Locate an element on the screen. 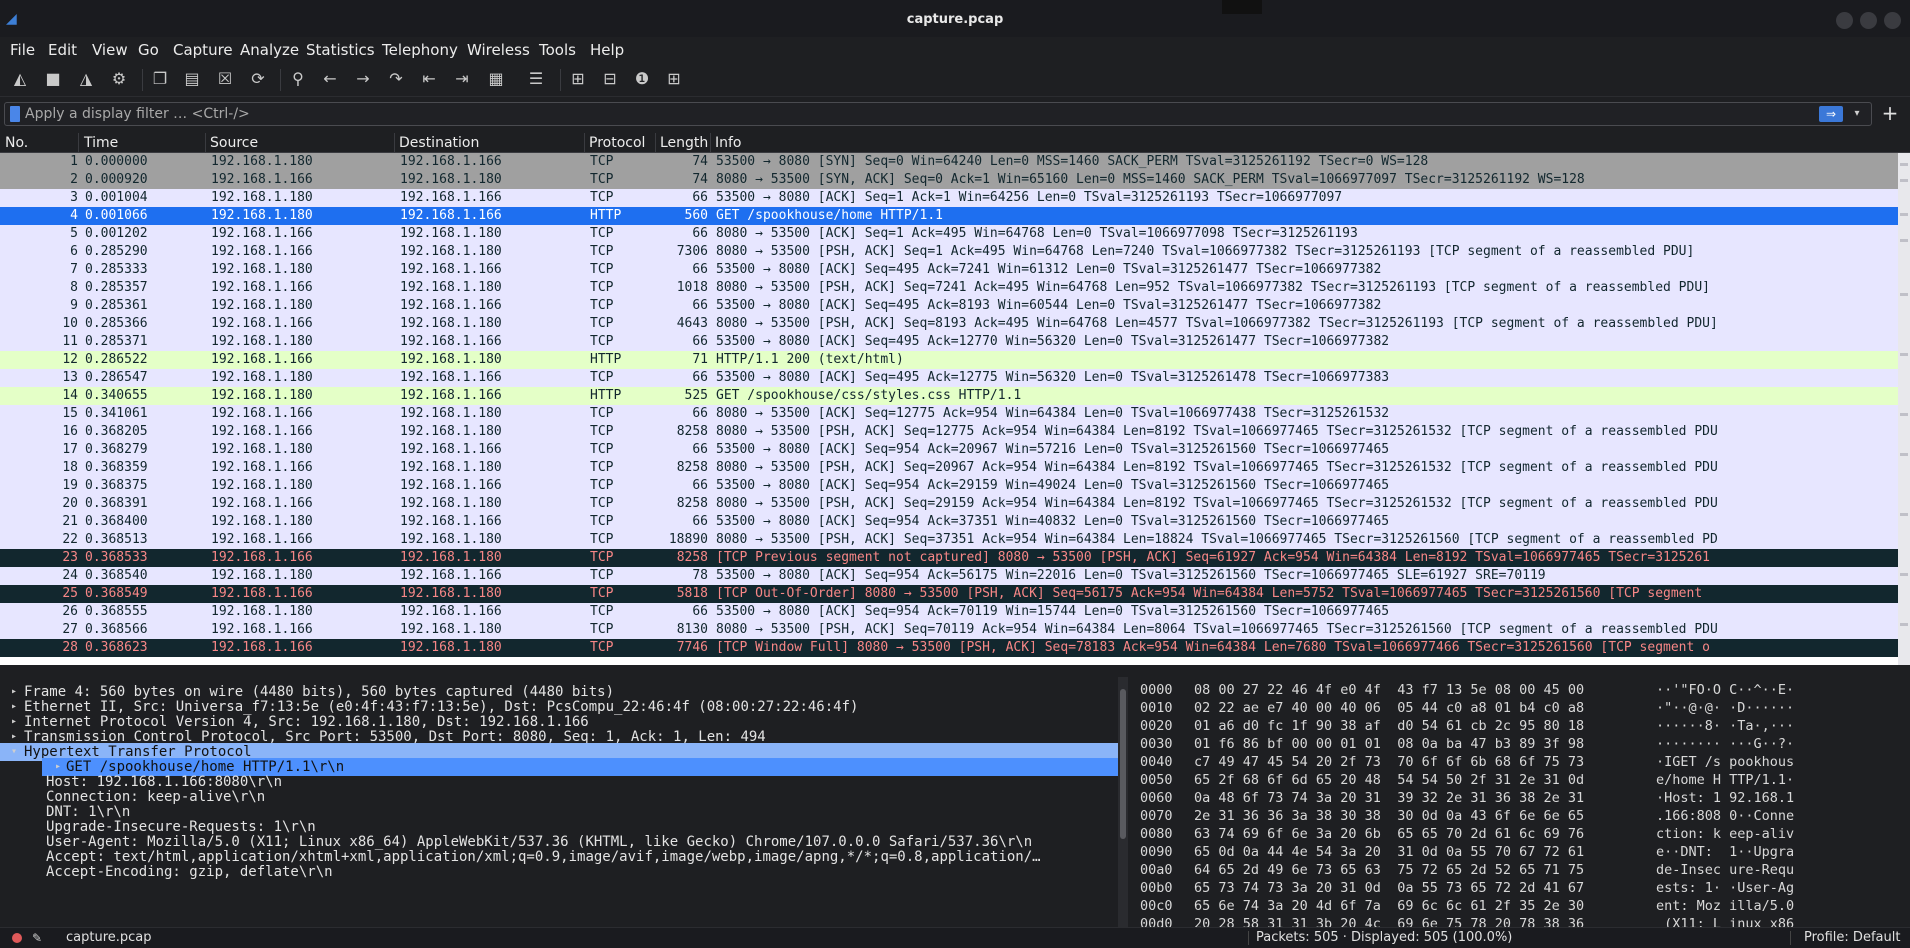  pane-splitter is located at coordinates (955, 671).